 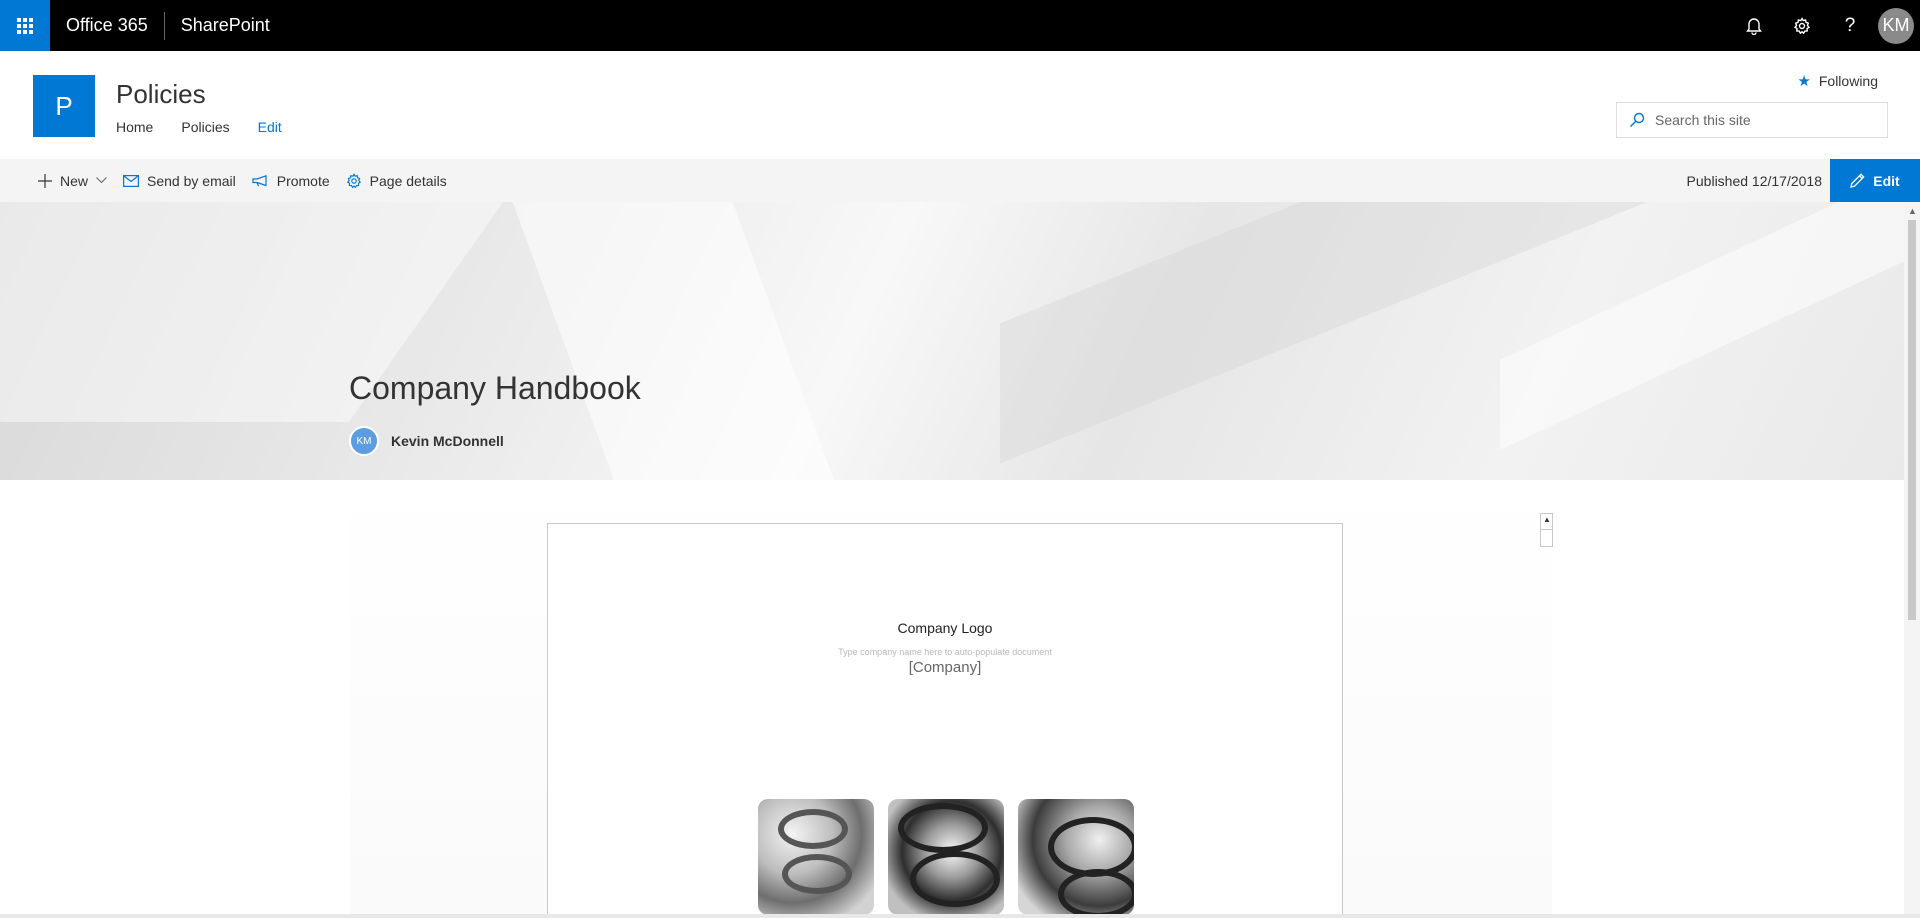 I want to click on star-icon: ★, so click(x=1804, y=81).